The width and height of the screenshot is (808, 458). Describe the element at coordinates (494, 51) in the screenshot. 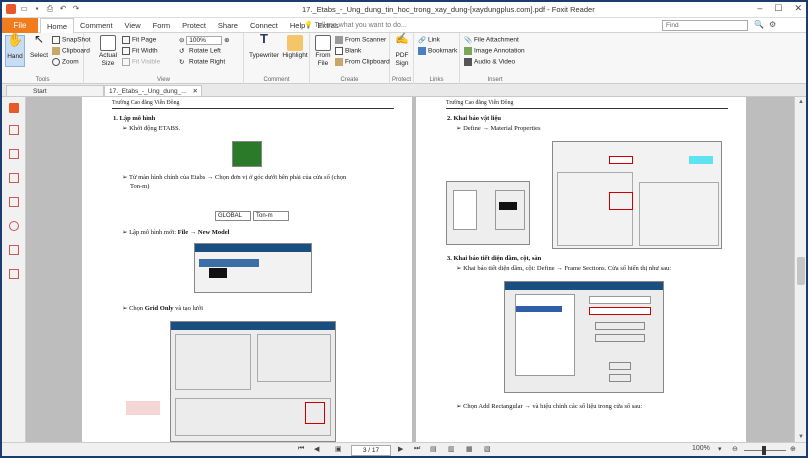

I see `image-annotation-button: Image Annotation` at that location.